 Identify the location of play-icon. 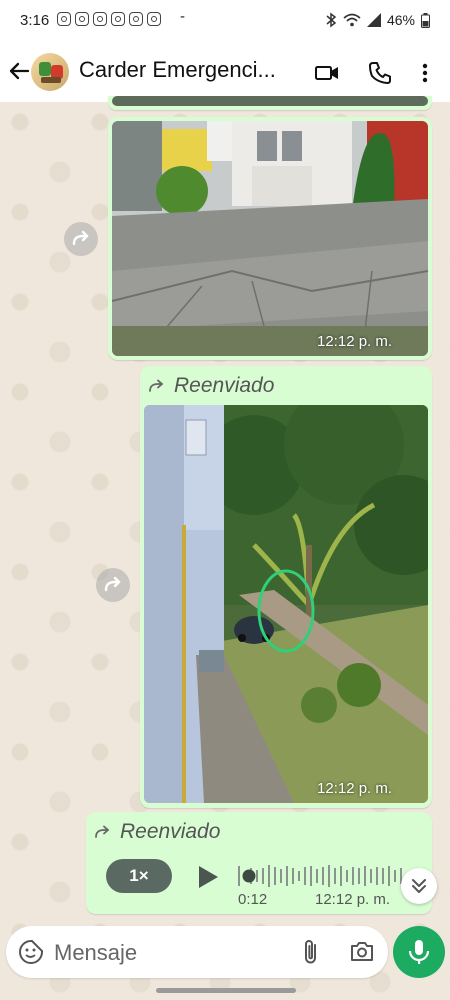
(208, 877).